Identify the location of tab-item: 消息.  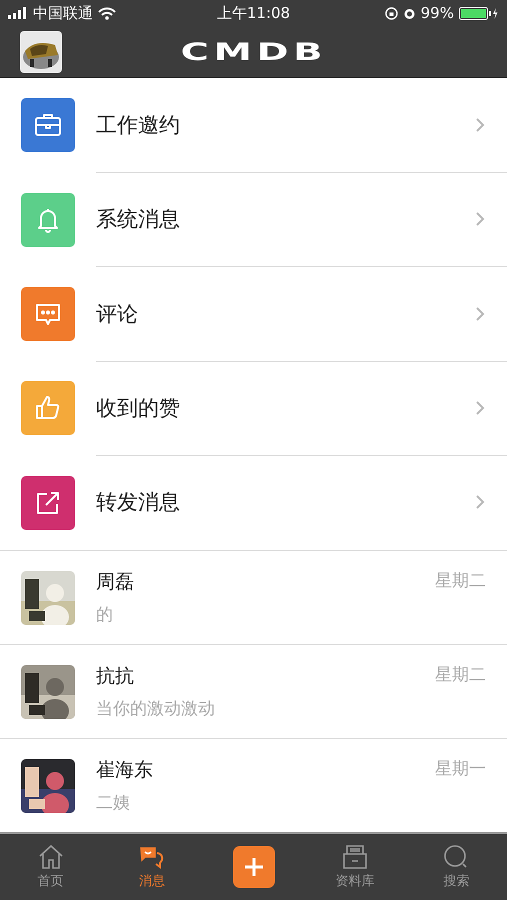
(152, 867).